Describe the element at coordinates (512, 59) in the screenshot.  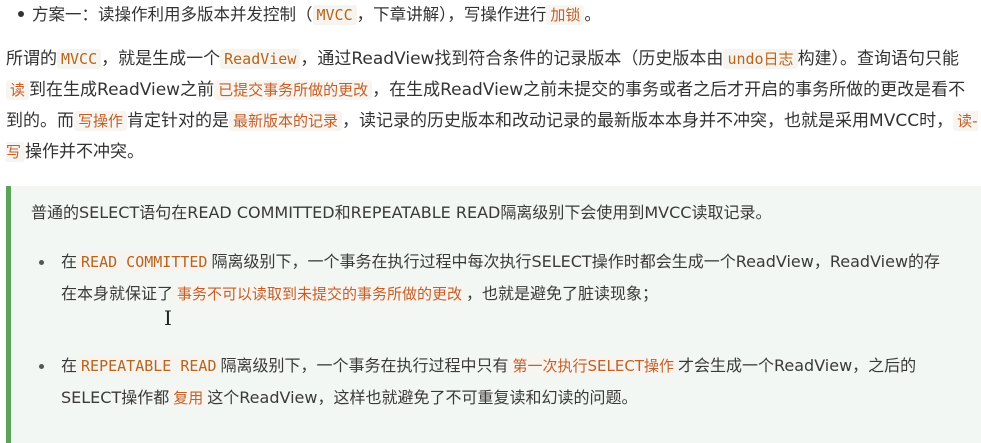
I see `text-segment: ，通过ReadView找到符合条件的记录版本（历史版本由` at that location.